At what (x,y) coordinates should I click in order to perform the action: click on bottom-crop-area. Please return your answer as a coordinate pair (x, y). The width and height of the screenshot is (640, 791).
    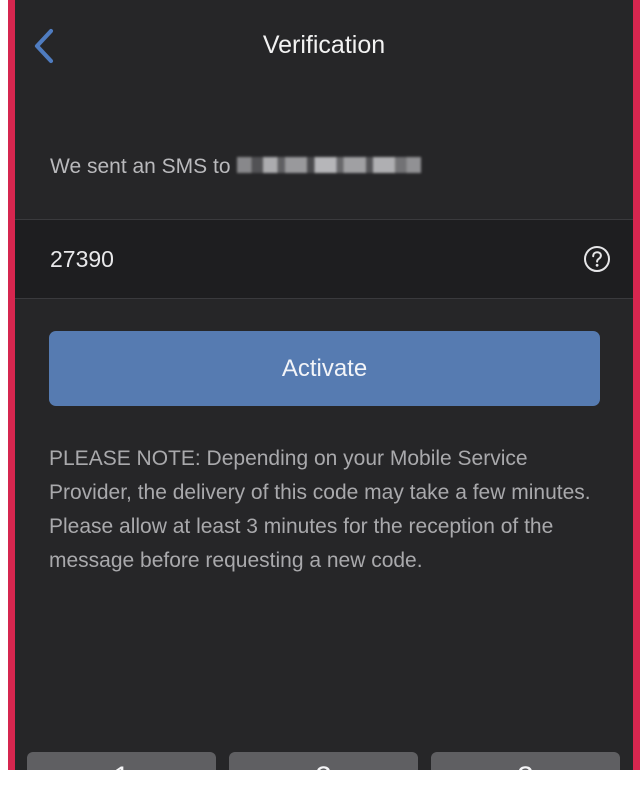
    Looking at the image, I should click on (320, 780).